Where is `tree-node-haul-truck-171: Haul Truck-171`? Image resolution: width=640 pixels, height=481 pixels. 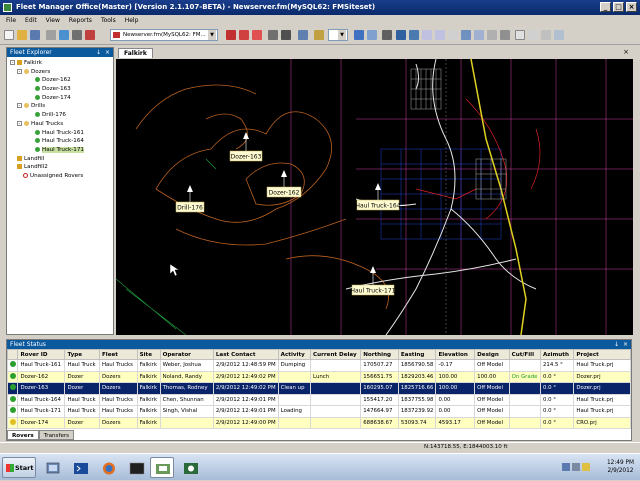 tree-node-haul-truck-171: Haul Truck-171 is located at coordinates (60, 150).